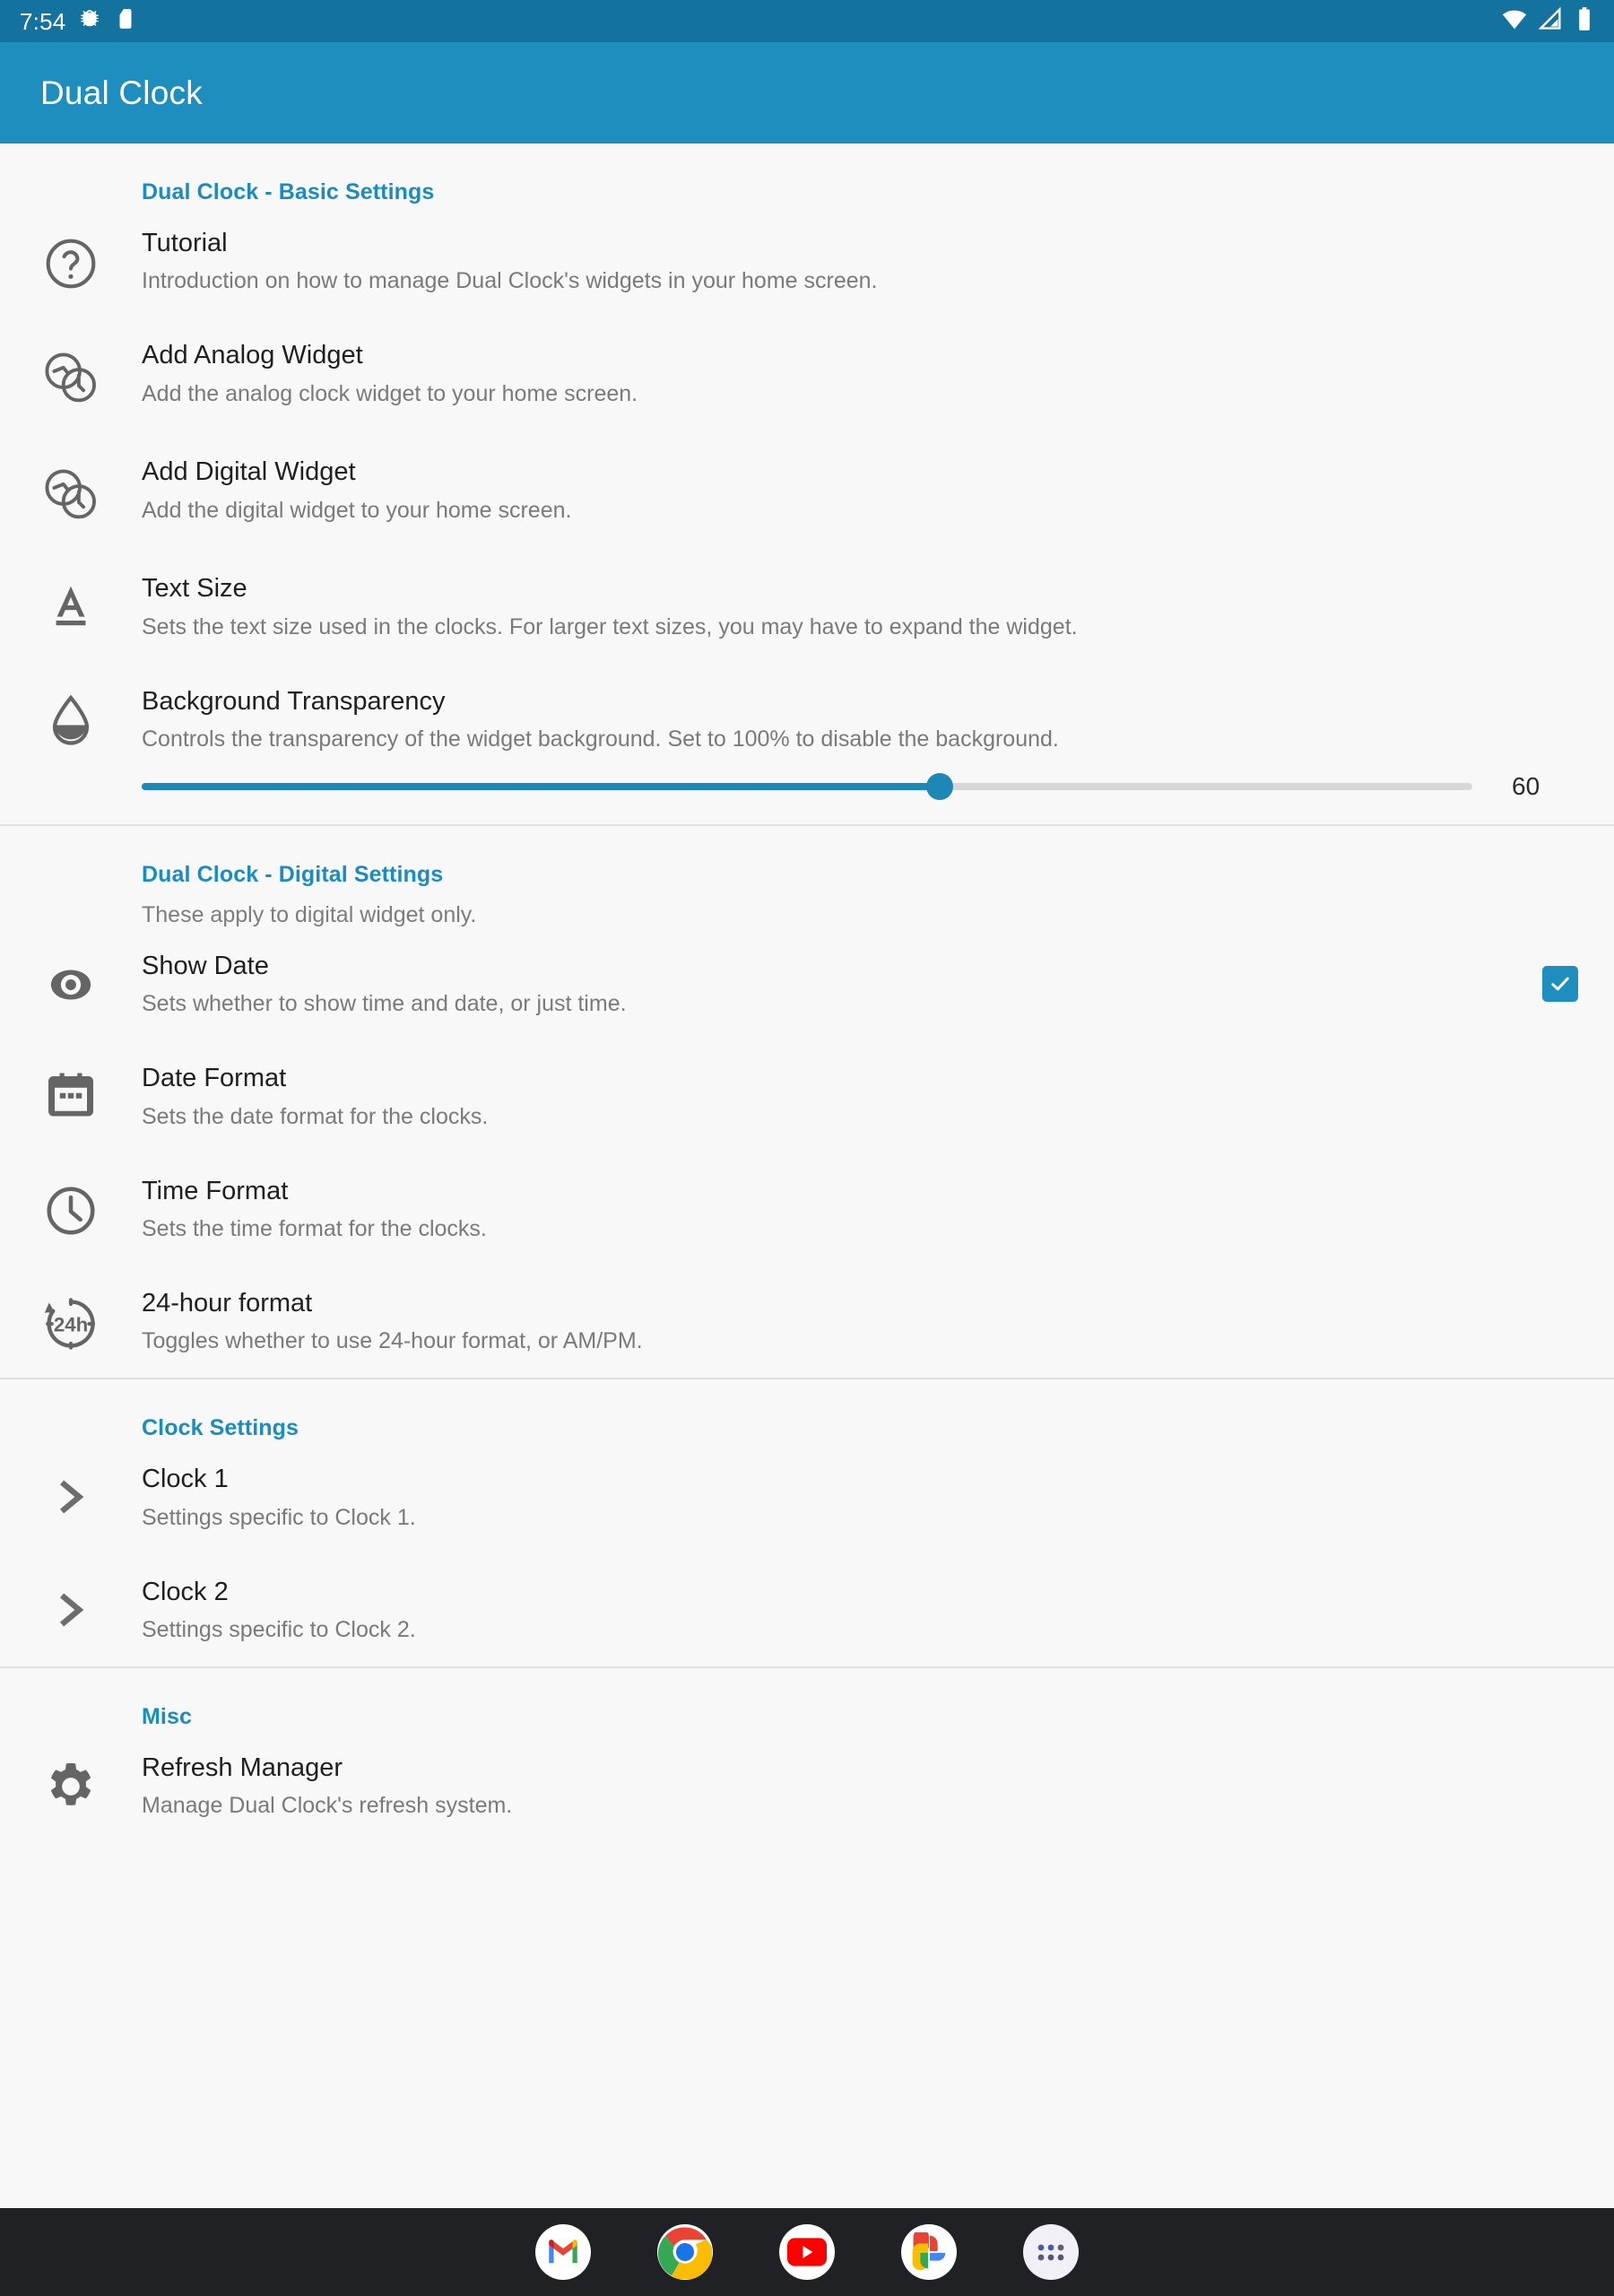 The width and height of the screenshot is (1614, 2296). Describe the element at coordinates (227, 1303) in the screenshot. I see `settings-row-title: 24-hour format` at that location.